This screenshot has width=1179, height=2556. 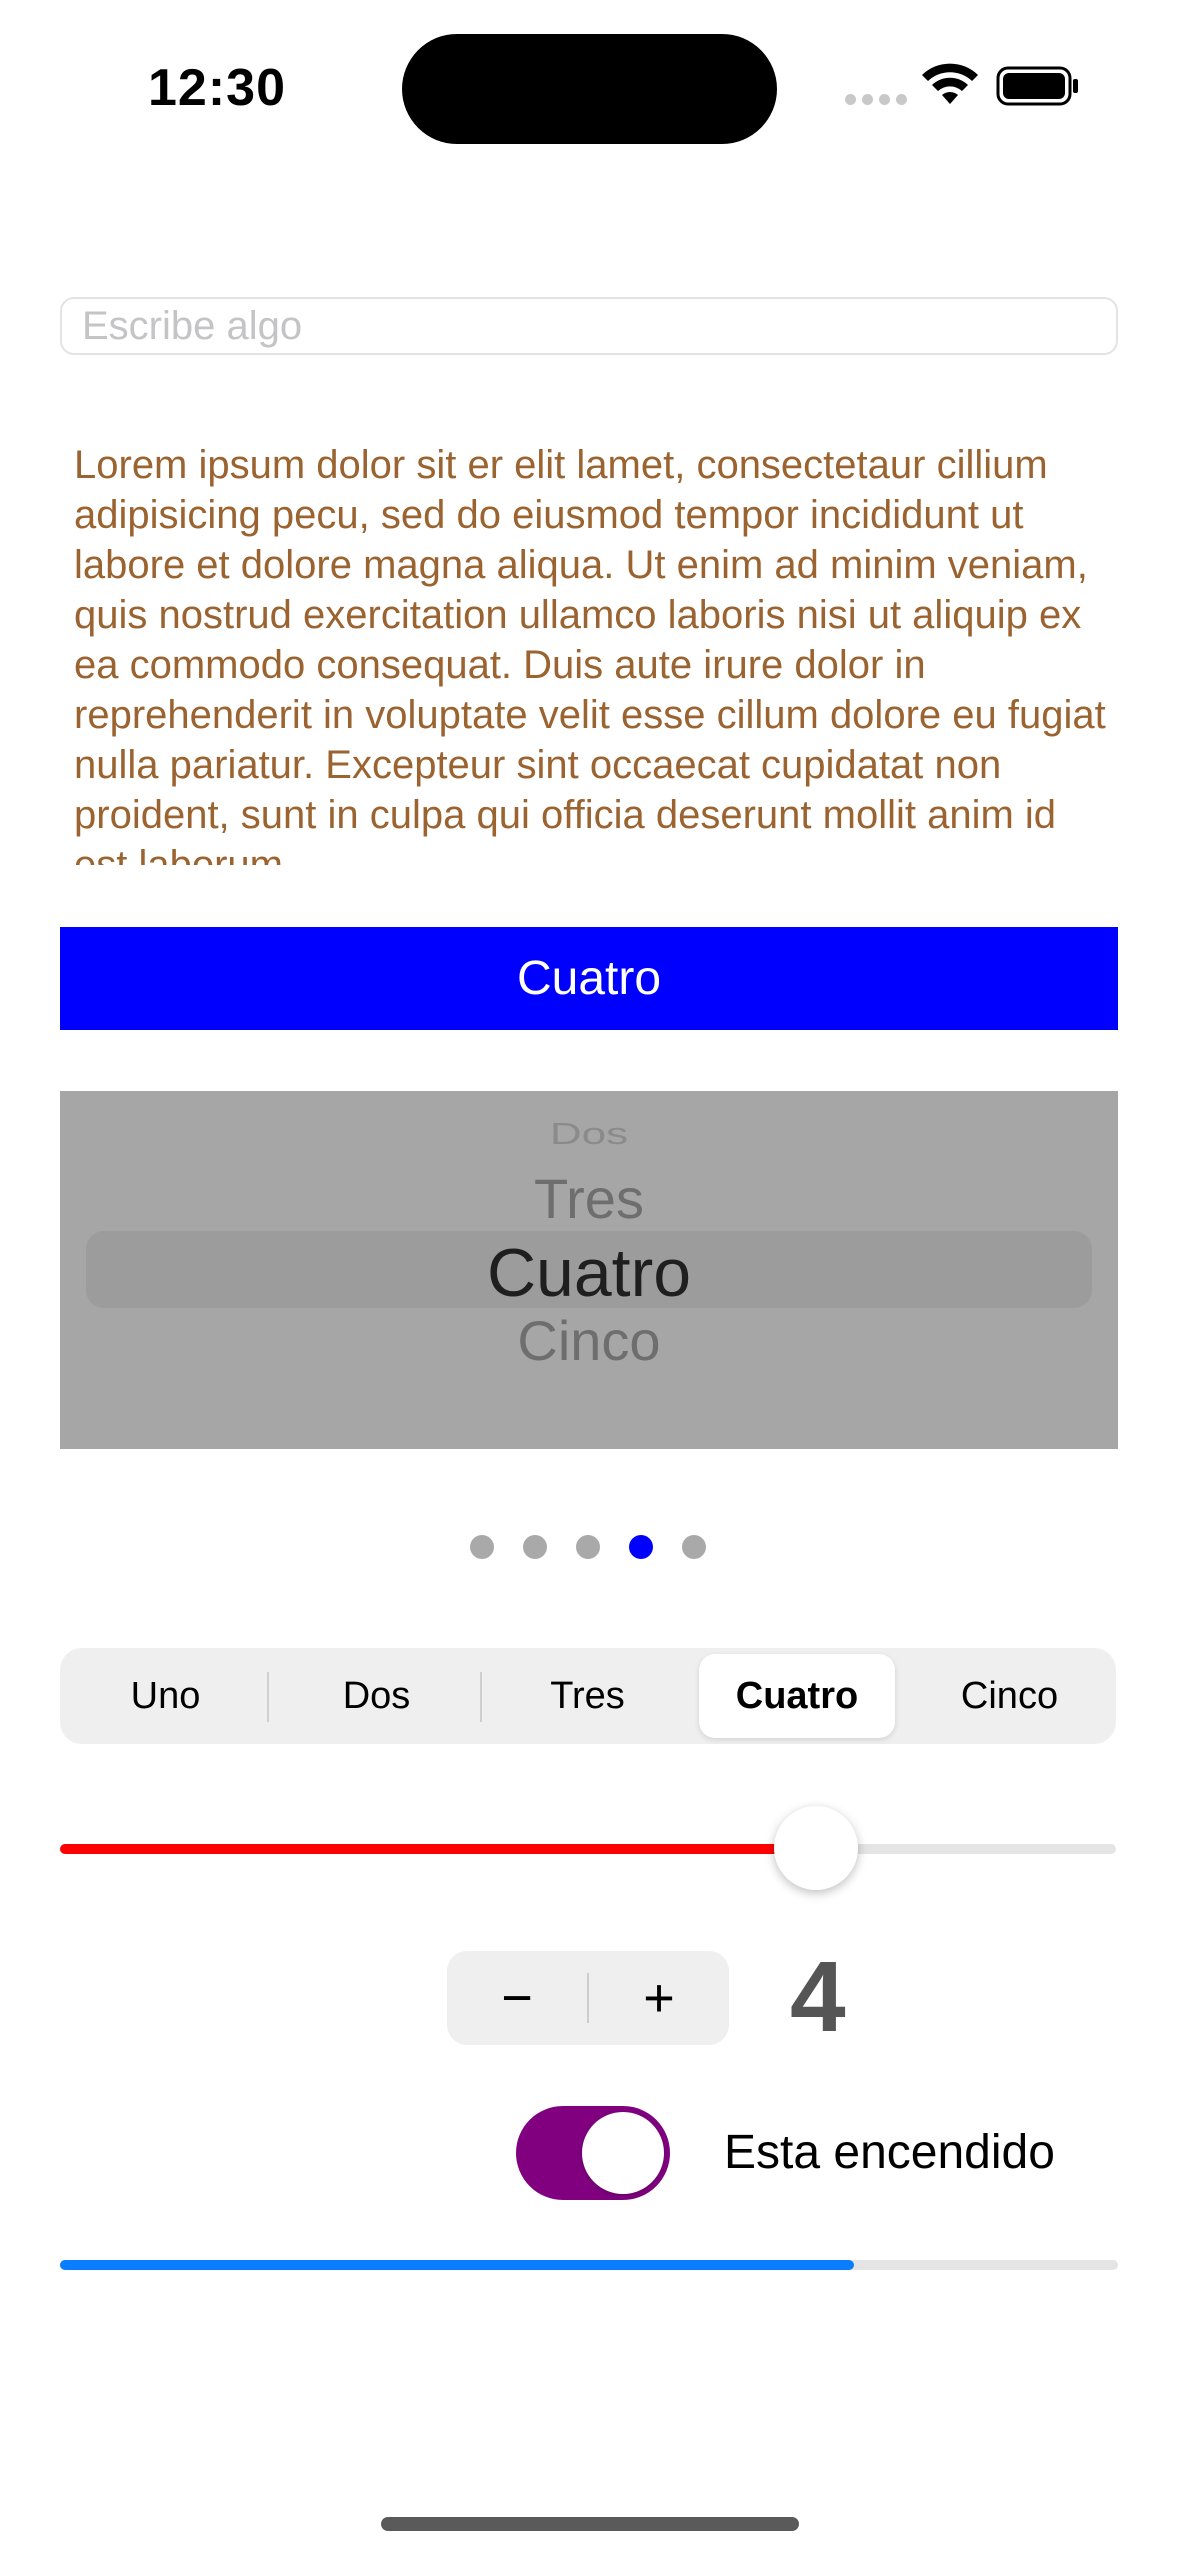 I want to click on text-input, so click(x=589, y=326).